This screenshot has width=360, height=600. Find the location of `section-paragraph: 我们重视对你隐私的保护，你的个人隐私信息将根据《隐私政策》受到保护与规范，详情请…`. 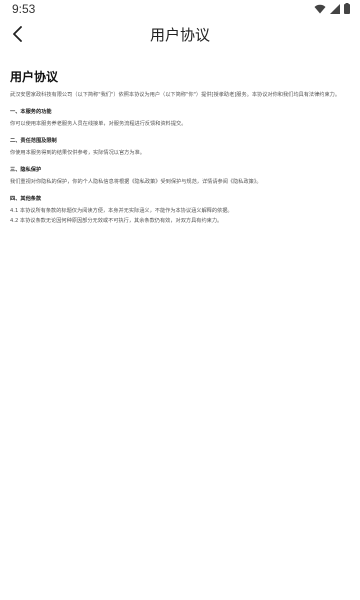

section-paragraph: 我们重视对你隐私的保护，你的个人隐私信息将根据《隐私政策》受到保护与规范，详情请… is located at coordinates (136, 182).